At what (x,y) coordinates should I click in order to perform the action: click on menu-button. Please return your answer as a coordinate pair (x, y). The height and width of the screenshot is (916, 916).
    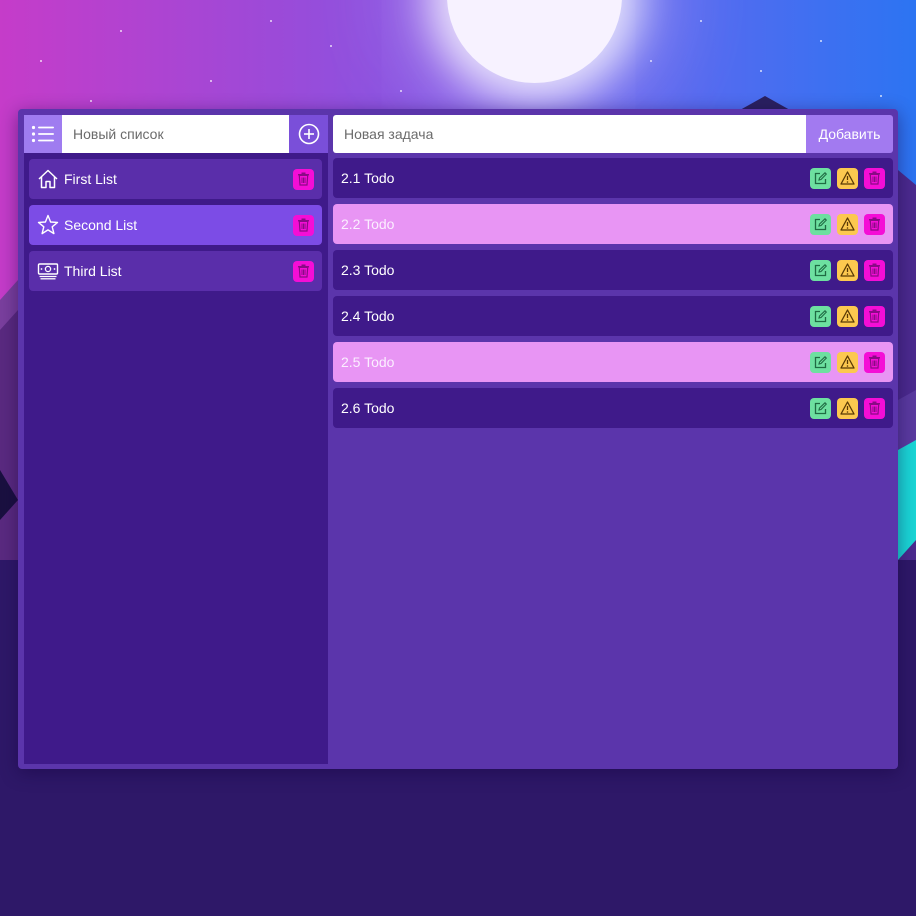
    Looking at the image, I should click on (43, 134).